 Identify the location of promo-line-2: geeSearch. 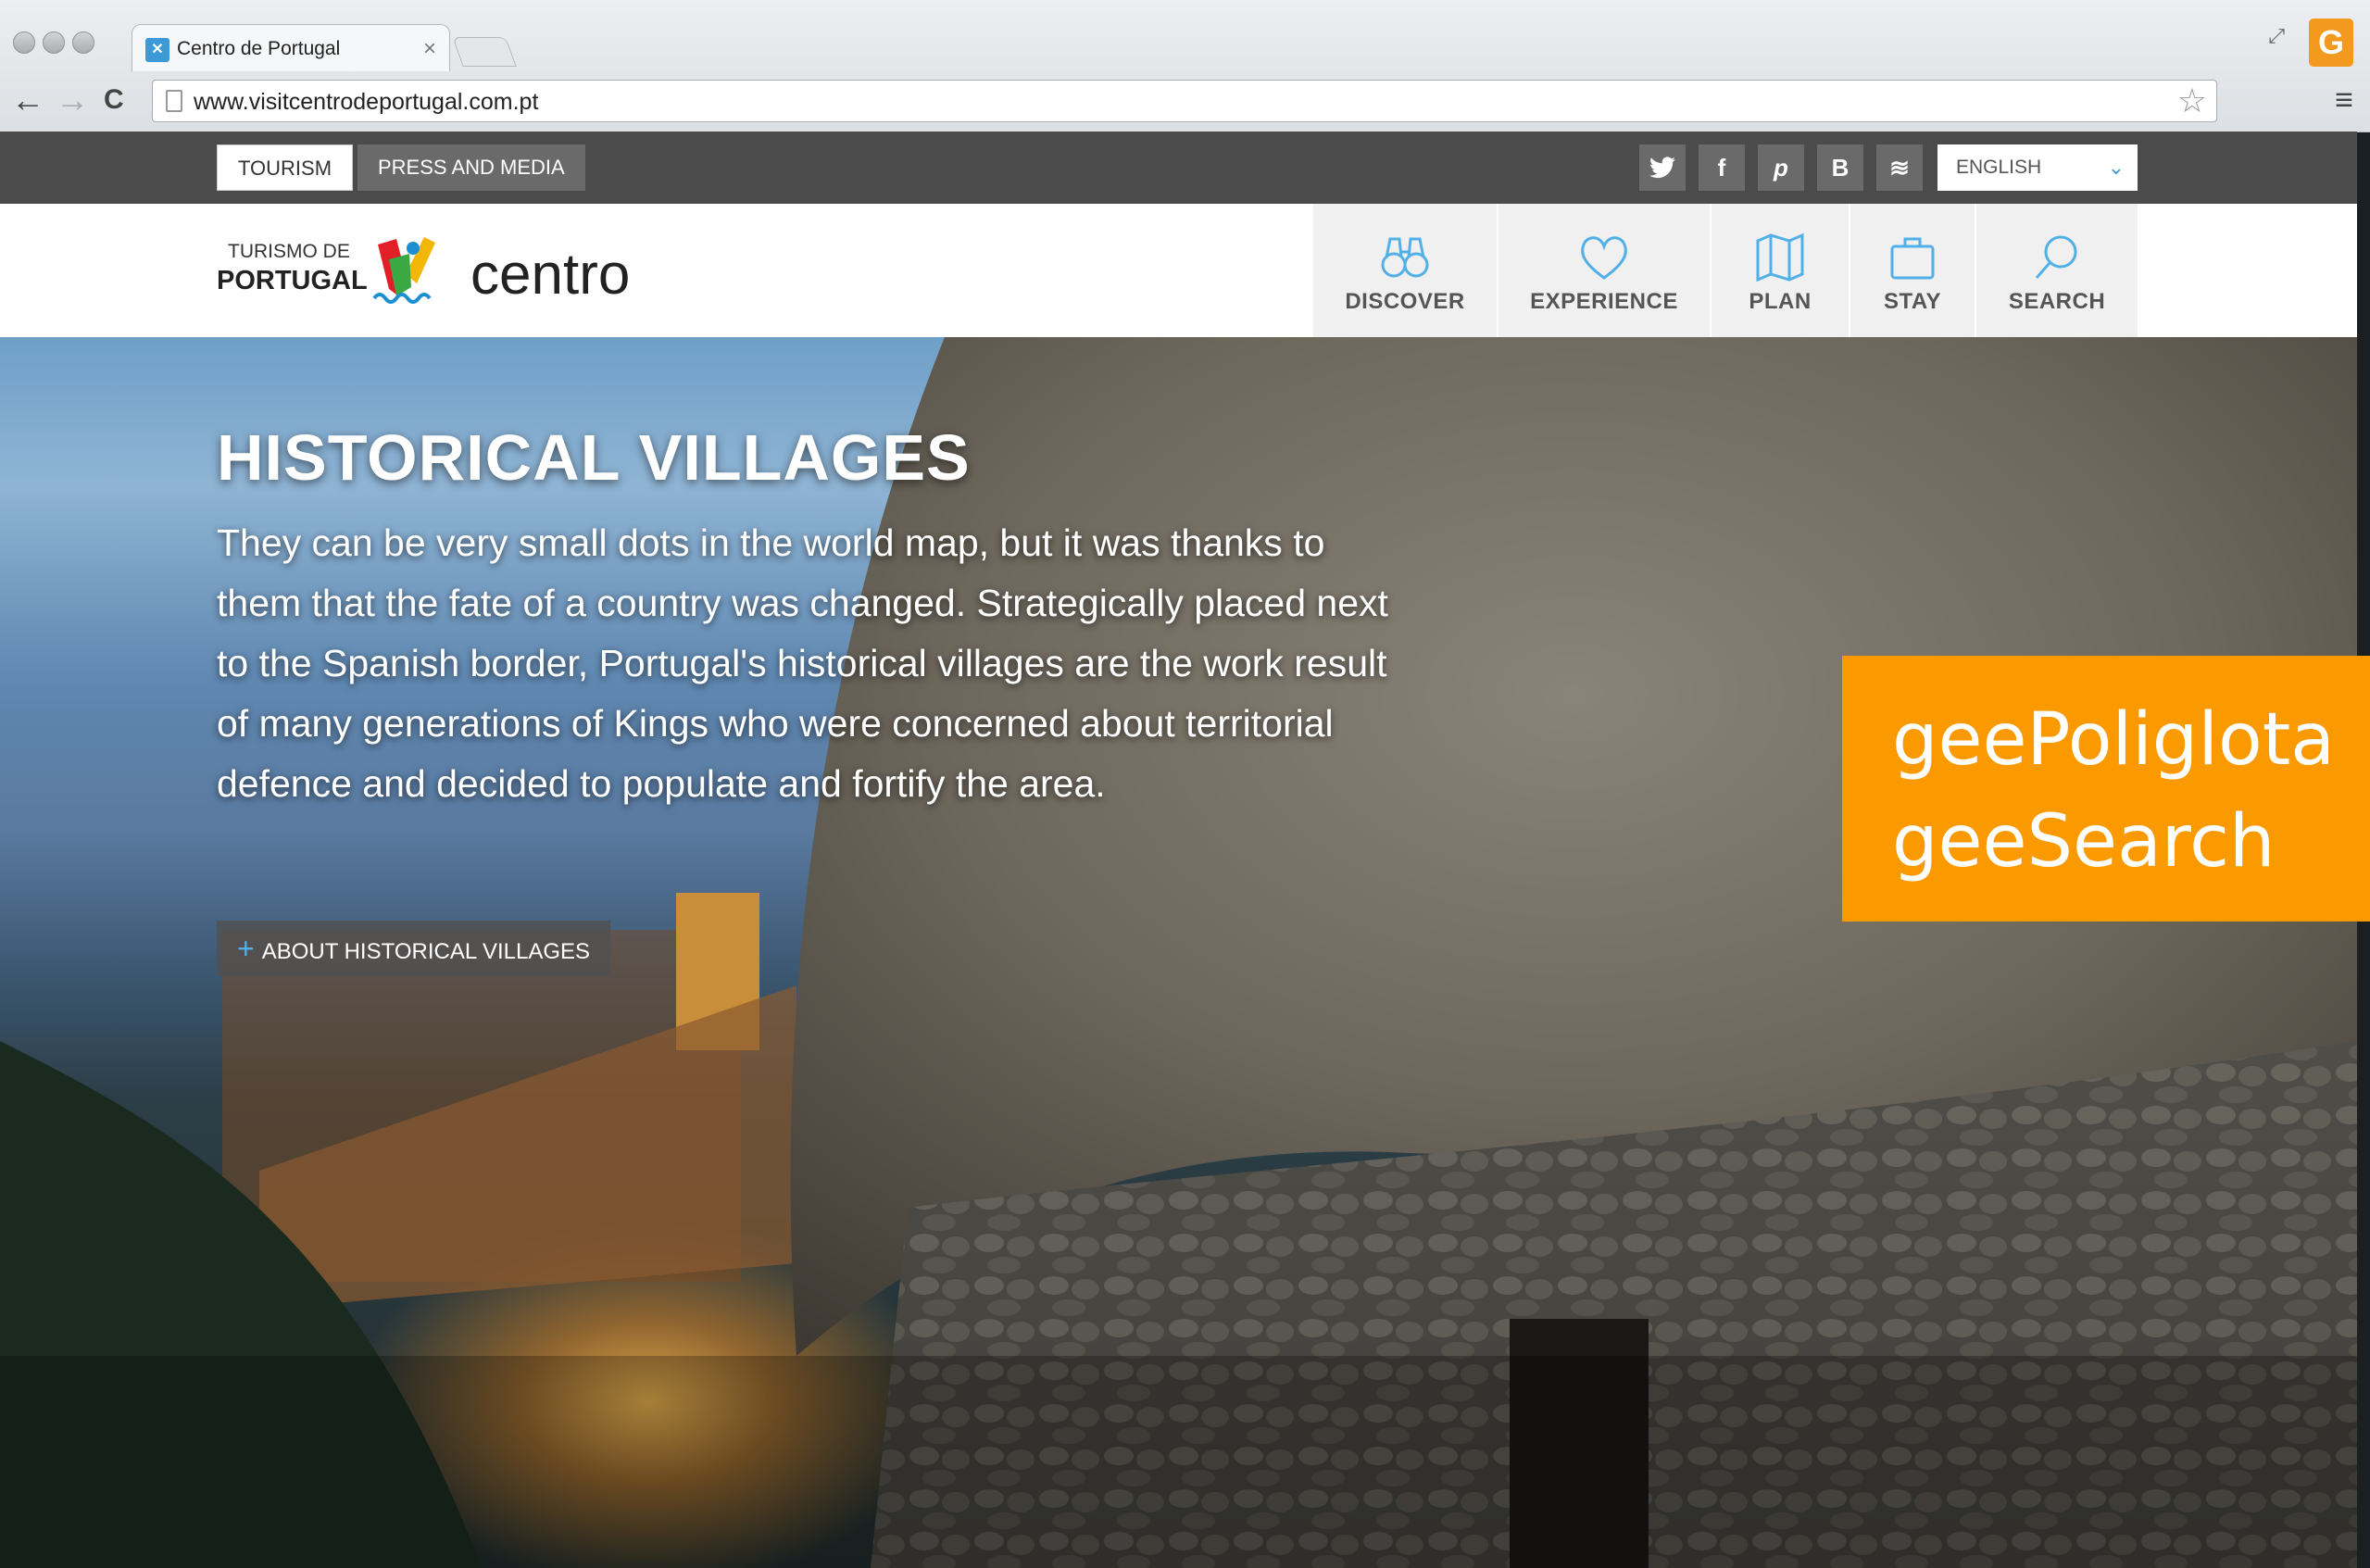
(2084, 842).